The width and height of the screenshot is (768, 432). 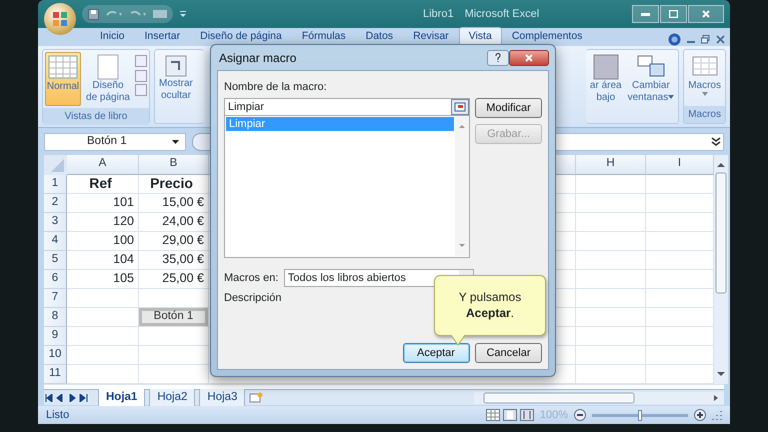 I want to click on table-cell: 100, so click(x=103, y=241).